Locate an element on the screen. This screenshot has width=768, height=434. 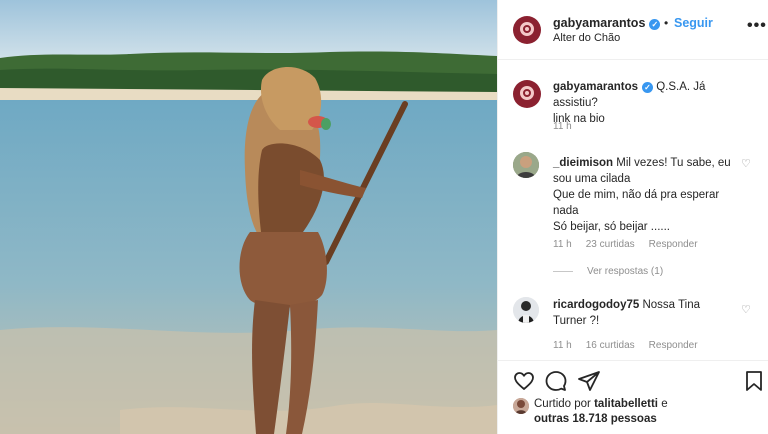
follow-button: Seguir is located at coordinates (693, 23).